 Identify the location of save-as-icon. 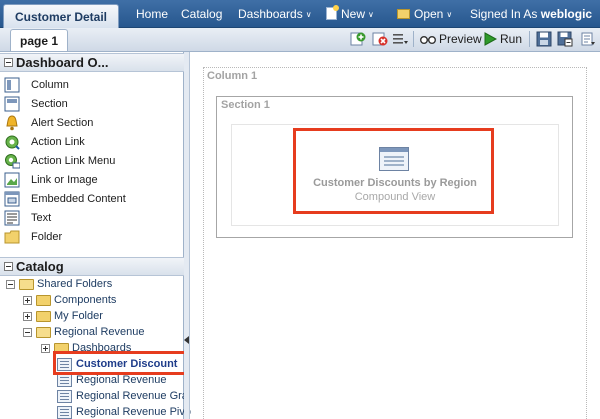
(565, 39).